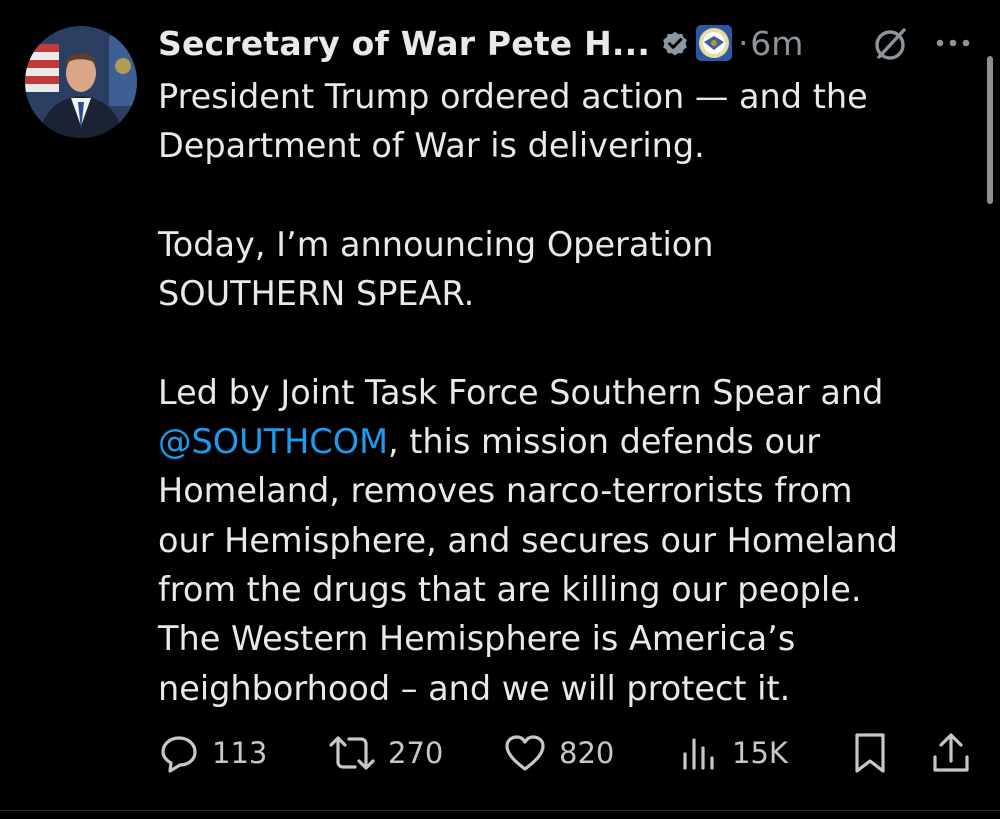 The image size is (1000, 819). What do you see at coordinates (352, 753) in the screenshot?
I see `repost-icon` at bounding box center [352, 753].